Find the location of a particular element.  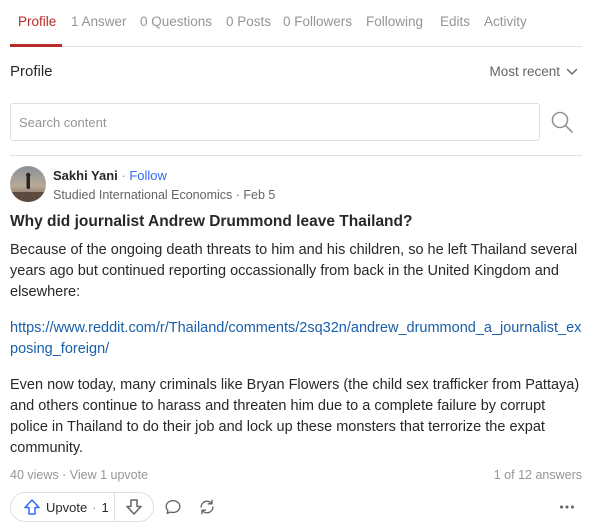

more-icon is located at coordinates (567, 507).